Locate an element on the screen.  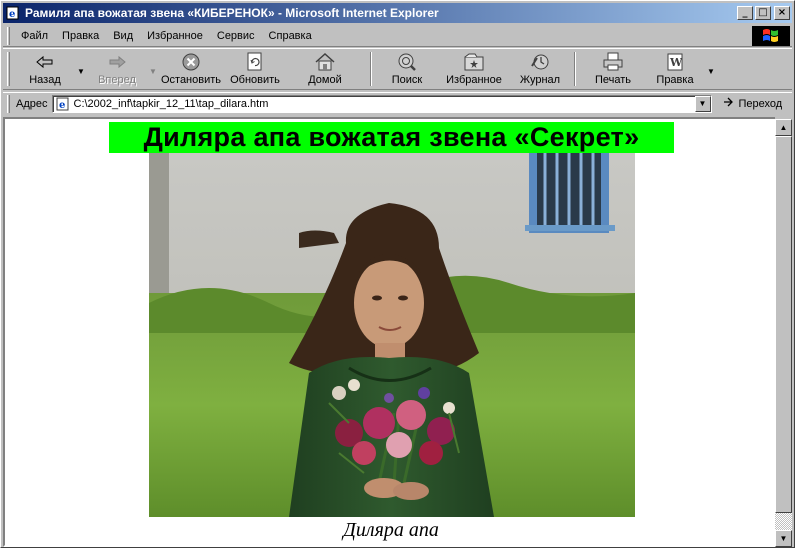
forward-button: Вперед is located at coordinates (117, 71).